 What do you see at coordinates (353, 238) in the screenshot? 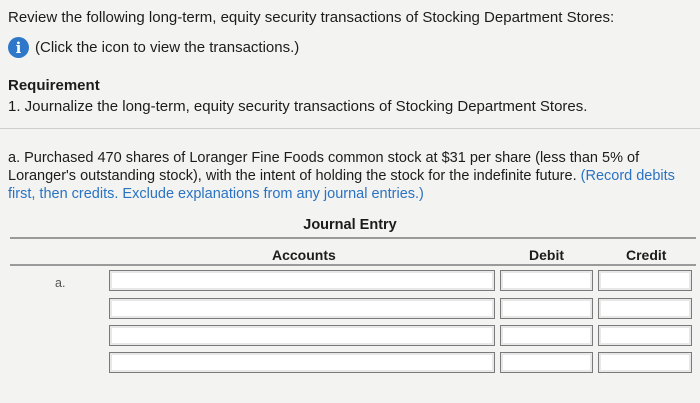
I see `table-top-rule` at bounding box center [353, 238].